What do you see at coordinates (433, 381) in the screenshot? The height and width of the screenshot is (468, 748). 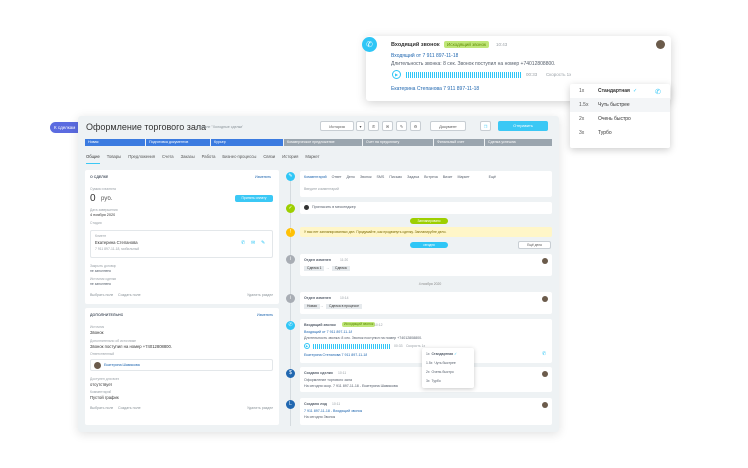 I see `speed-option: 3x Турбо` at bounding box center [433, 381].